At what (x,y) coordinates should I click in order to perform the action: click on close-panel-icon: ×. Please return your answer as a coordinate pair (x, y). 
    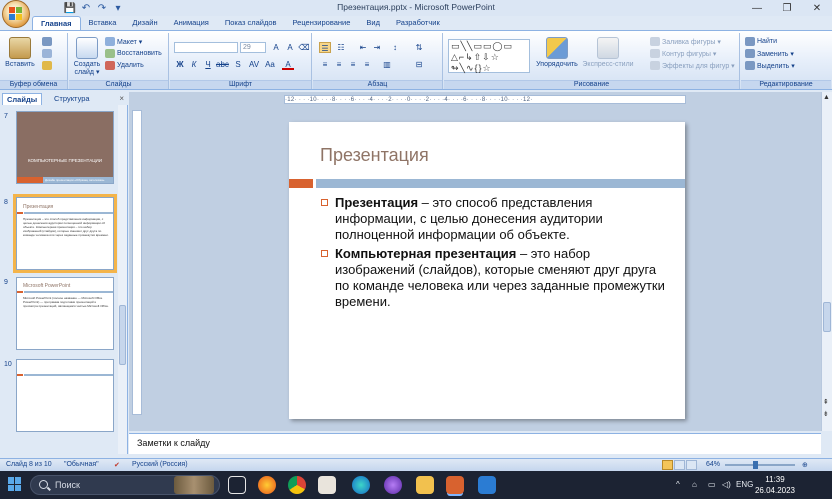
    Looking at the image, I should click on (121, 98).